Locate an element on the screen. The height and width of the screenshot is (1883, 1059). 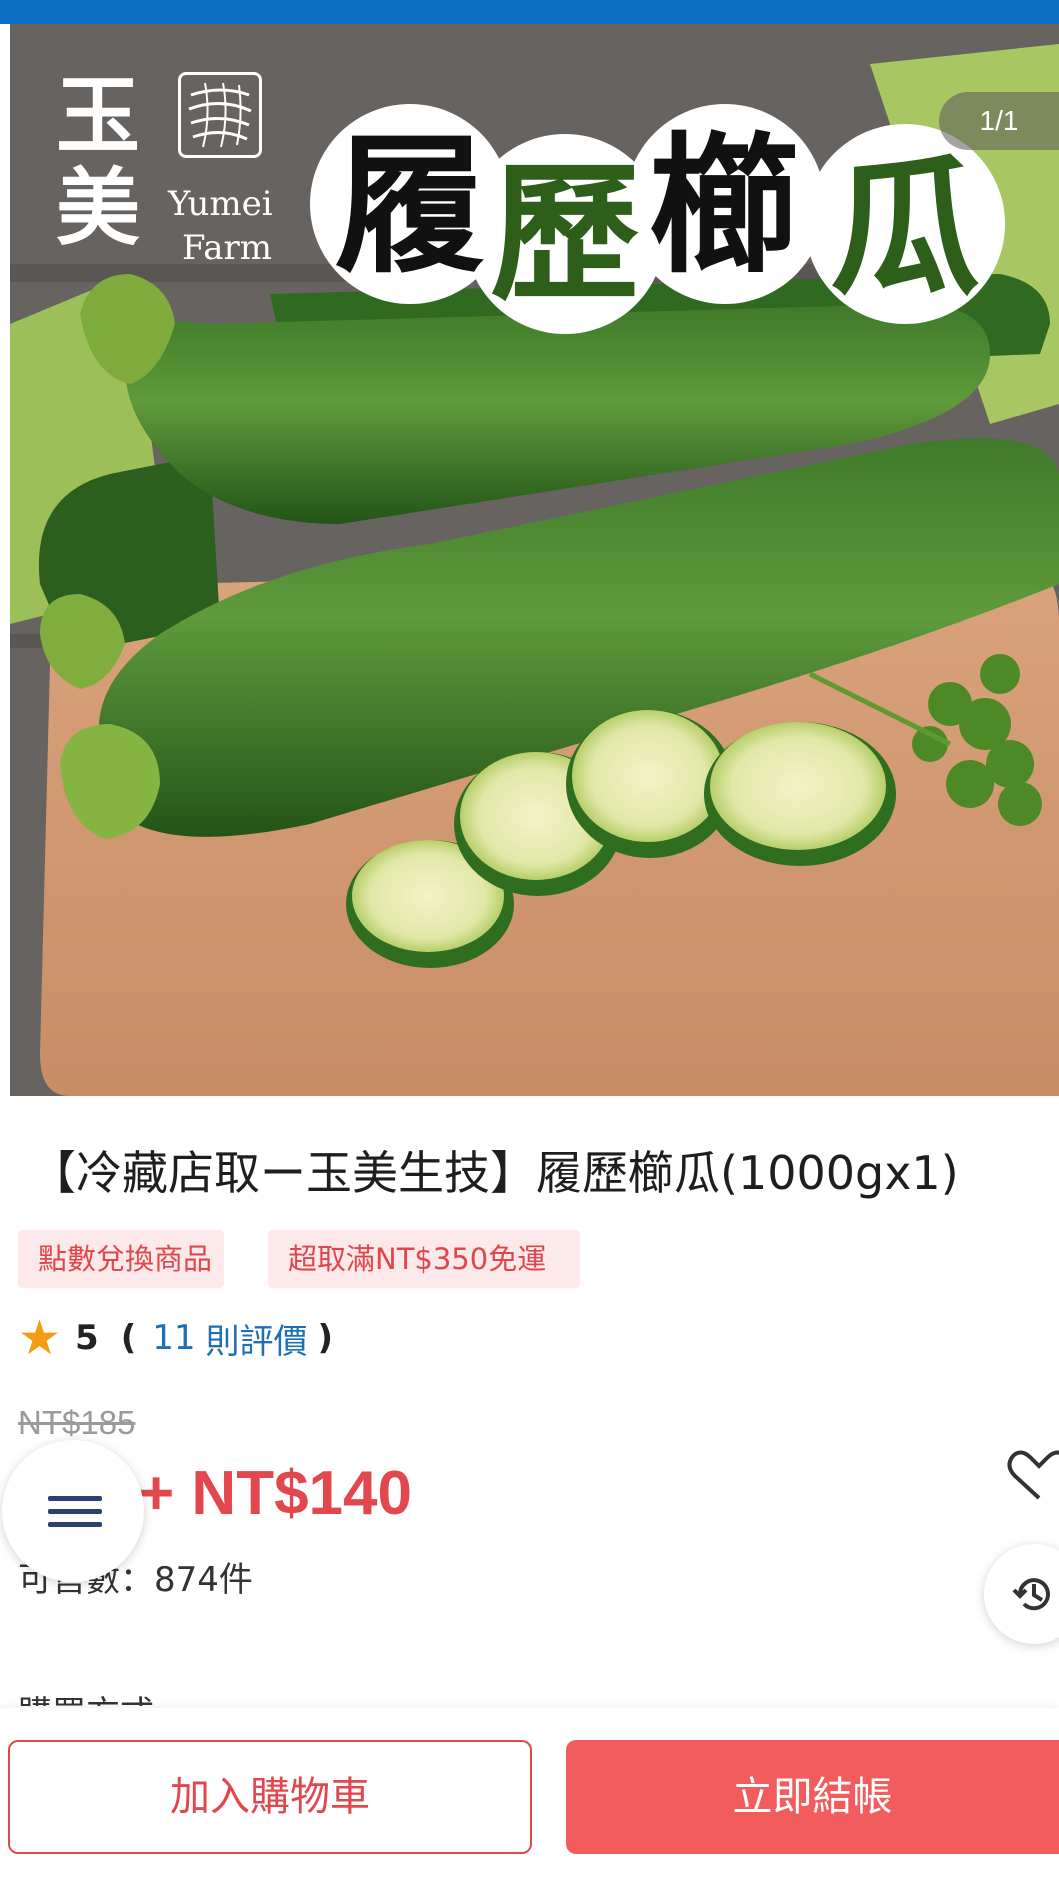
history-button is located at coordinates (1021, 1594).